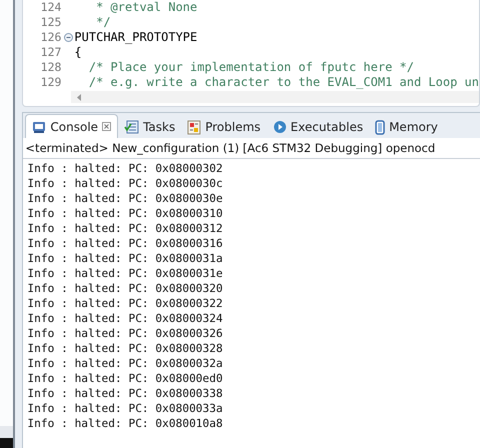 Image resolution: width=480 pixels, height=448 pixels. Describe the element at coordinates (125, 288) in the screenshot. I see `log-line: Info : halted: PC: 0x08000320` at that location.